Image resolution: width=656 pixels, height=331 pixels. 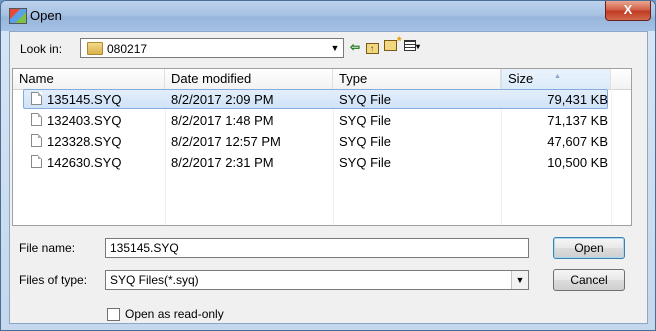 What do you see at coordinates (53, 280) in the screenshot?
I see `files-of-type-label: Files of type:` at bounding box center [53, 280].